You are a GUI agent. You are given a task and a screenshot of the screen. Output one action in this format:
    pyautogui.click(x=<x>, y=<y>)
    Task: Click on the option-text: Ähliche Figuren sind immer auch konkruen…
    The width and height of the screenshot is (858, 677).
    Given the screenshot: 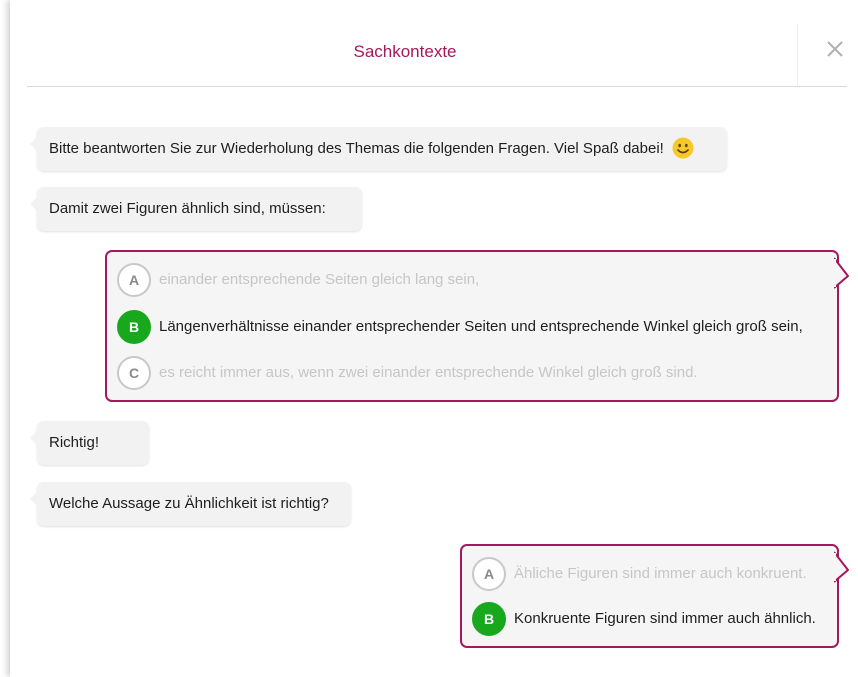 What is the action you would take?
    pyautogui.click(x=660, y=573)
    